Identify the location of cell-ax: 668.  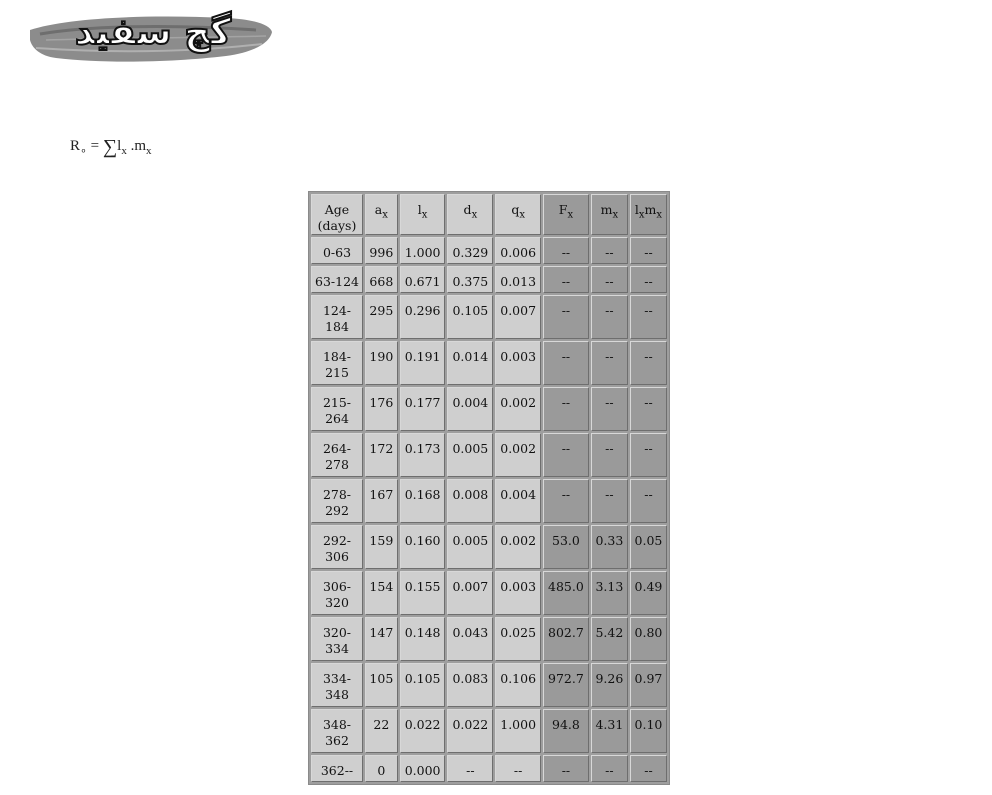
(381, 279).